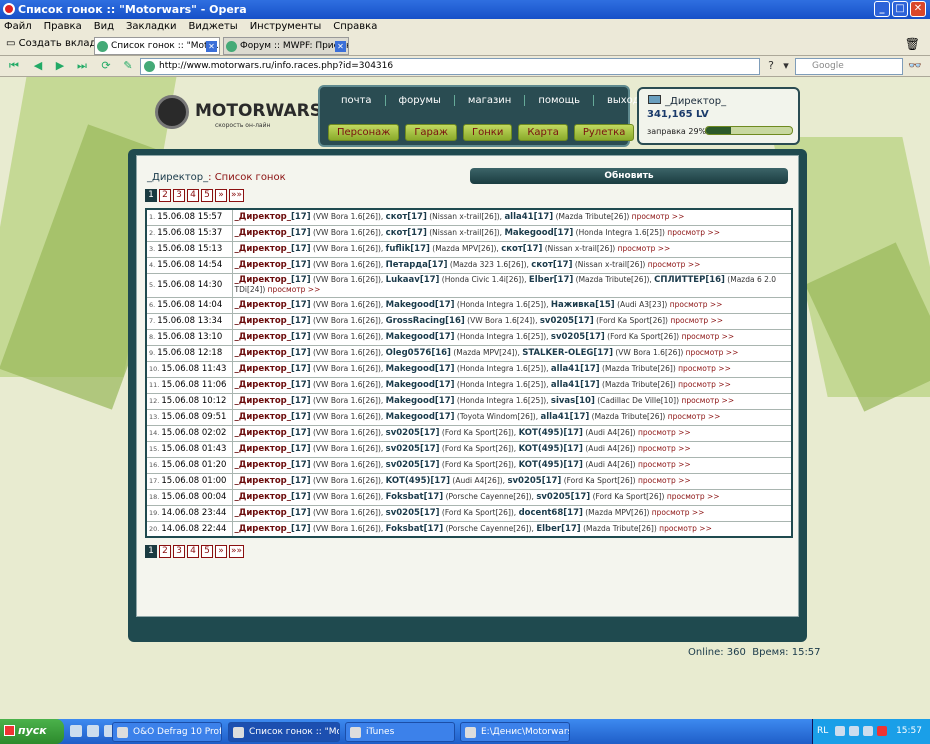 This screenshot has width=930, height=744. Describe the element at coordinates (60, 66) in the screenshot. I see `forward-icon: ▶` at that location.